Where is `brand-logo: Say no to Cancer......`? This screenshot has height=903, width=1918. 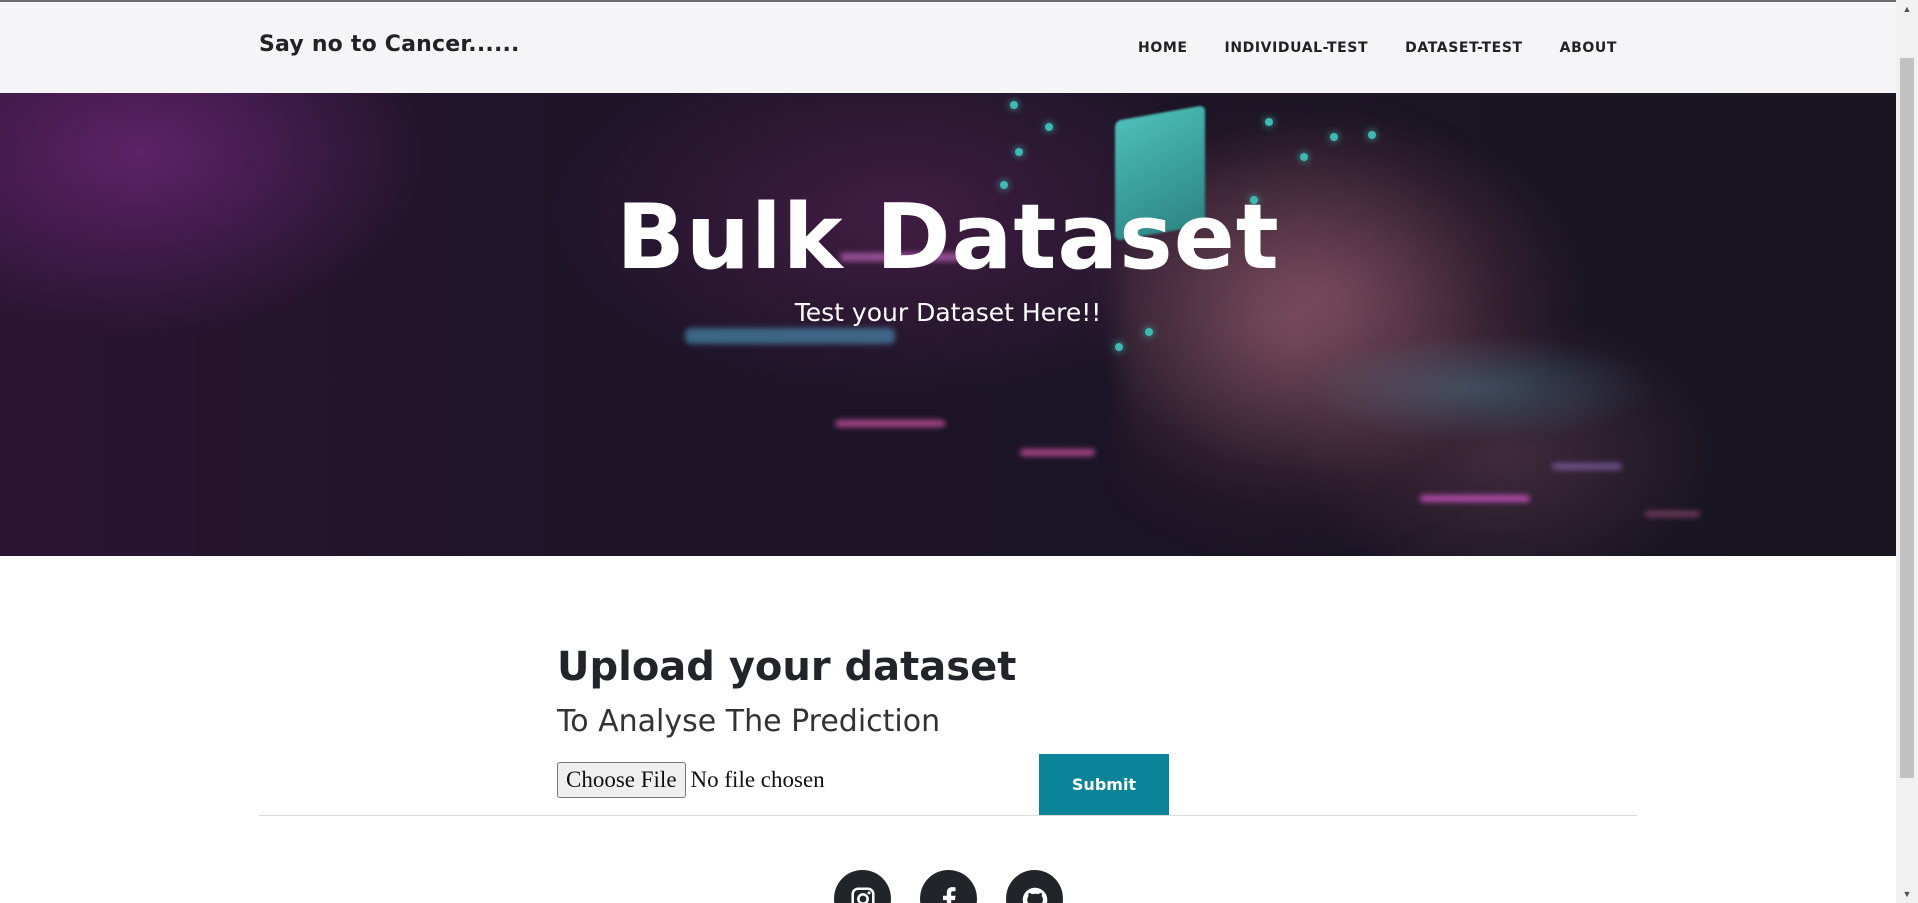
brand-logo: Say no to Cancer...... is located at coordinates (389, 44).